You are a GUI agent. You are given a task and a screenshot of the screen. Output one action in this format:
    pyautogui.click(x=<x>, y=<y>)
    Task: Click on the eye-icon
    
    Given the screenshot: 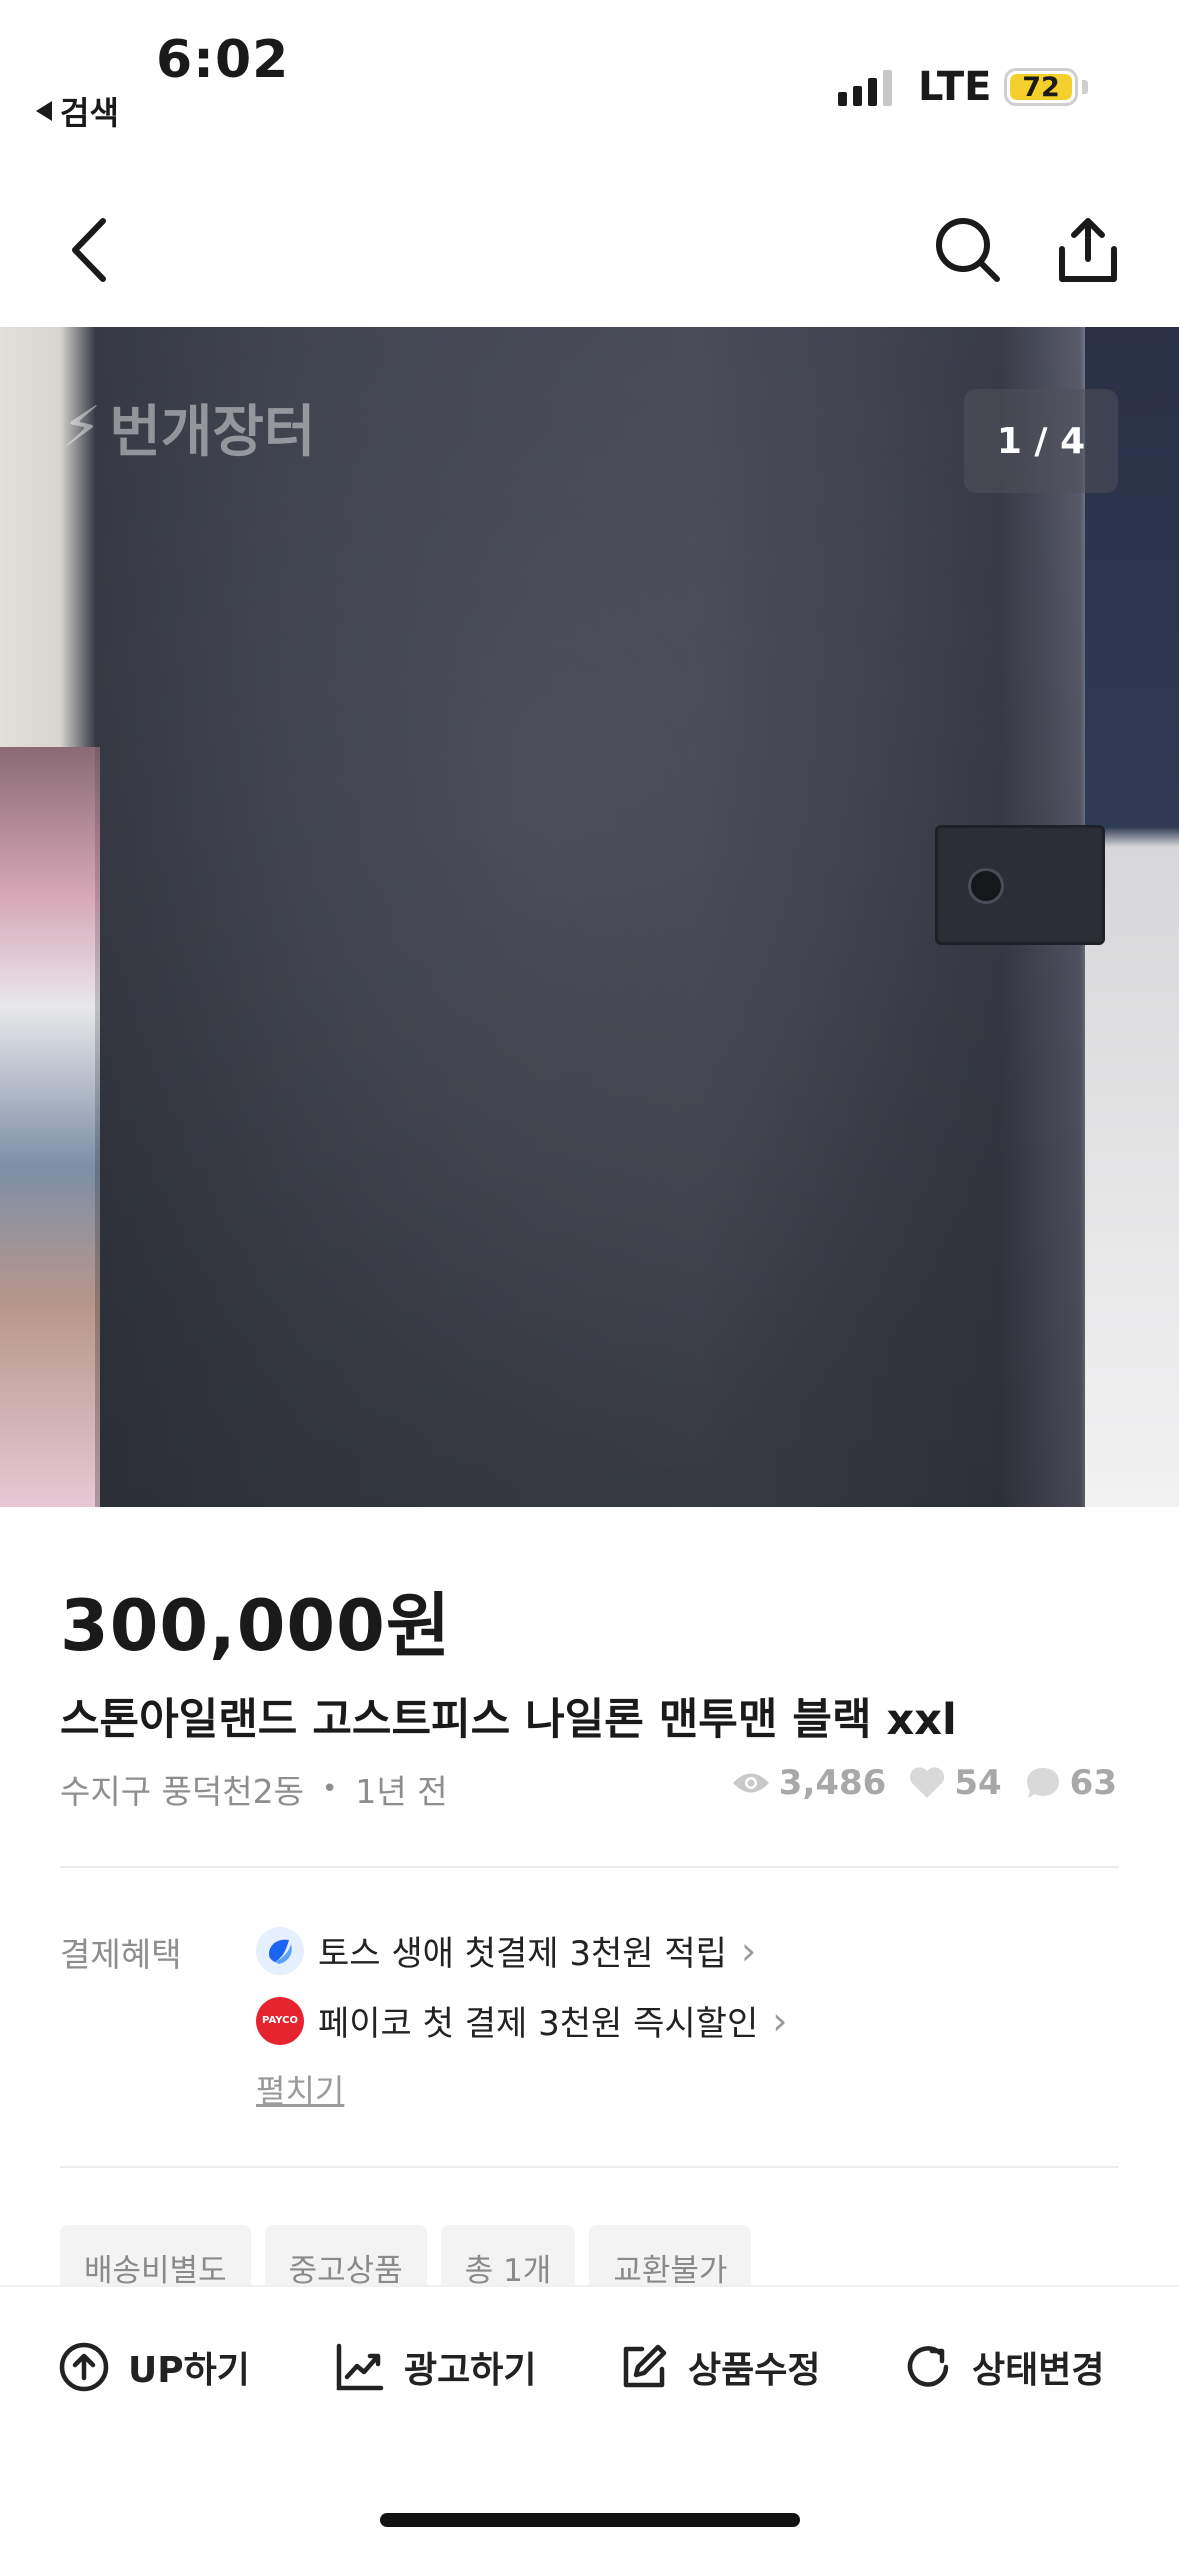 What is the action you would take?
    pyautogui.click(x=750, y=1783)
    